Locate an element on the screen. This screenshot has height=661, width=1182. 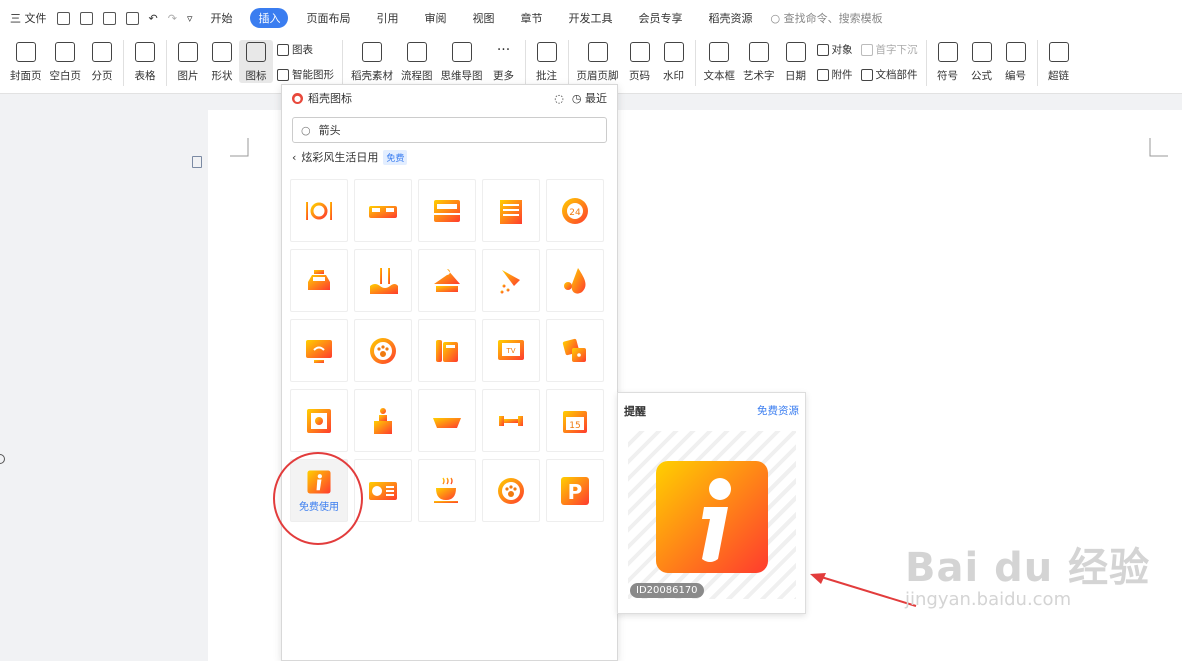
pool-icon is located at coordinates (383, 280).